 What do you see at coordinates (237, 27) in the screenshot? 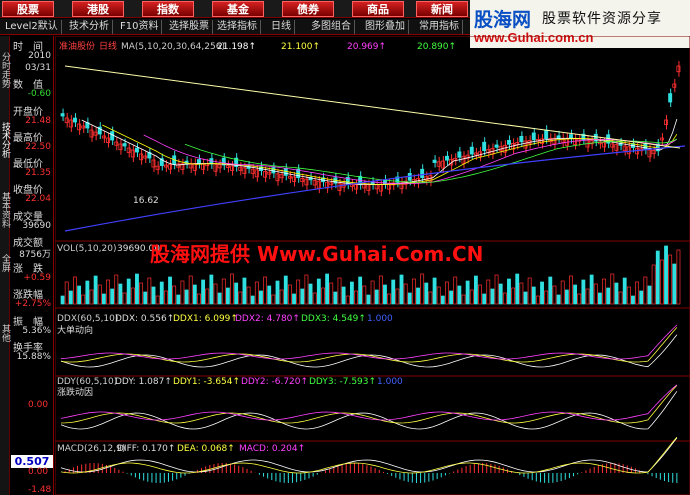
I see `tab-select-indicator: 选择指标` at bounding box center [237, 27].